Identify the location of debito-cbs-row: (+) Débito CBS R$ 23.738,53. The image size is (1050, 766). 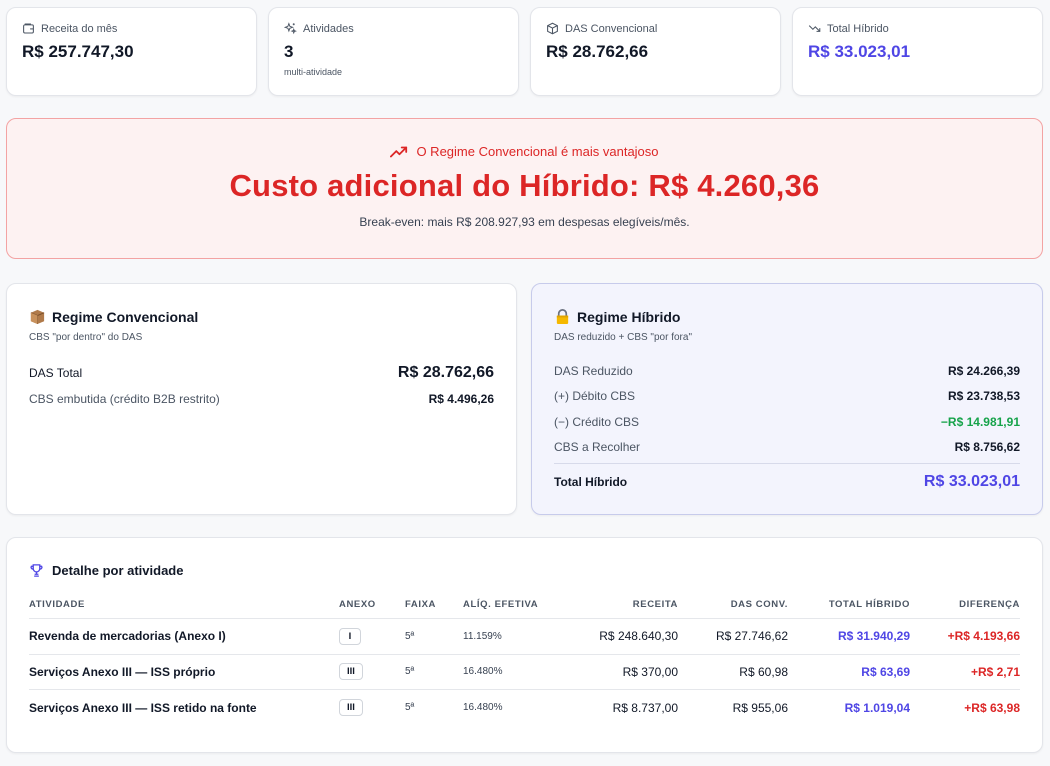
(787, 397).